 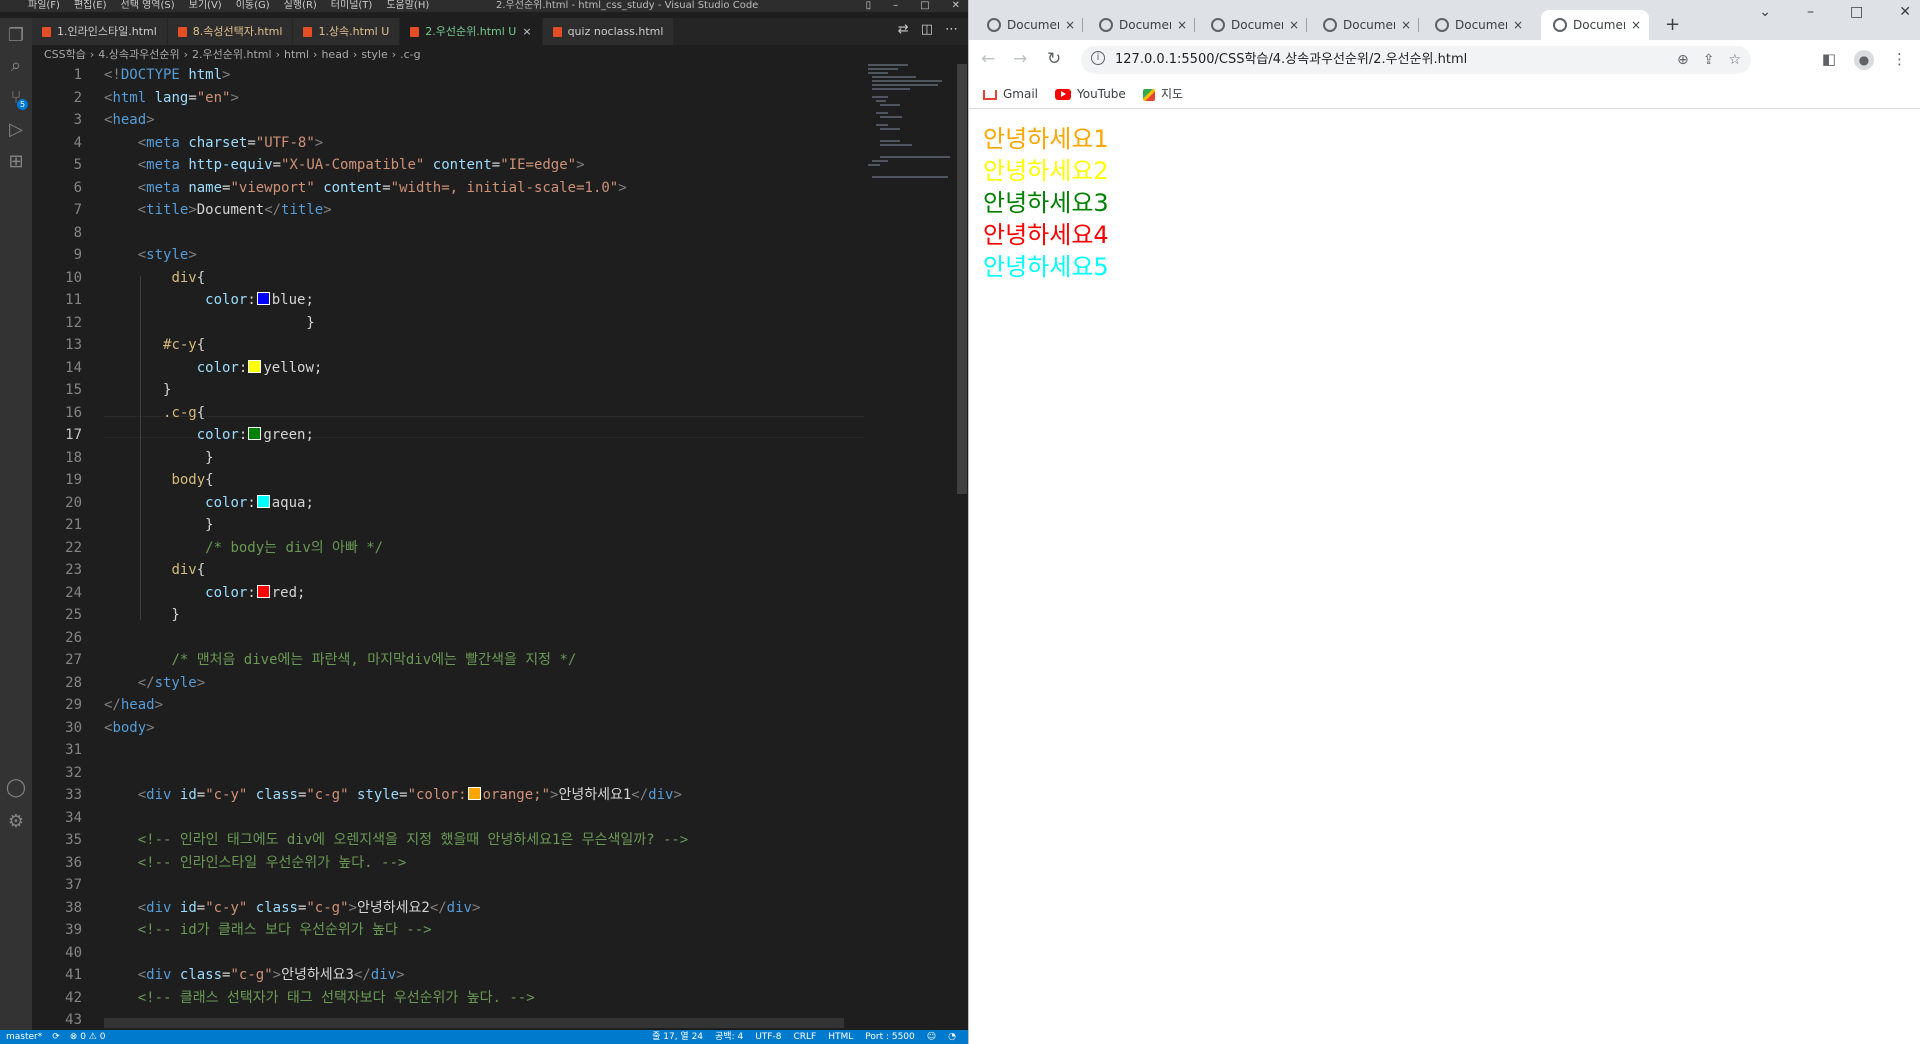 What do you see at coordinates (927, 29) in the screenshot?
I see `split-editor-icon: ◫` at bounding box center [927, 29].